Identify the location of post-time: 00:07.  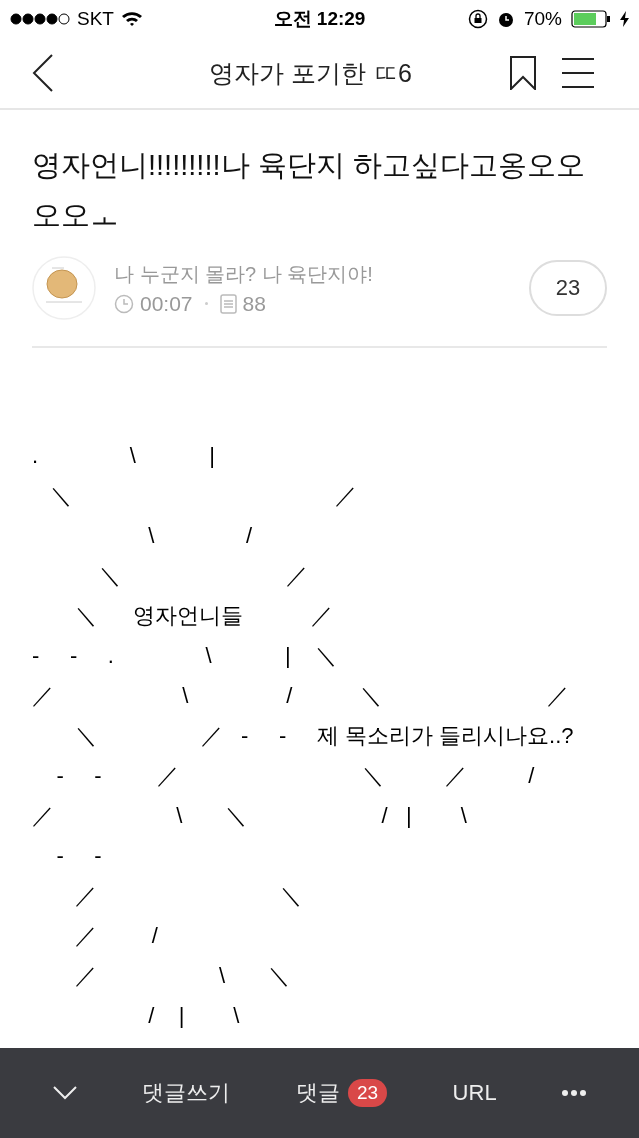
(166, 303).